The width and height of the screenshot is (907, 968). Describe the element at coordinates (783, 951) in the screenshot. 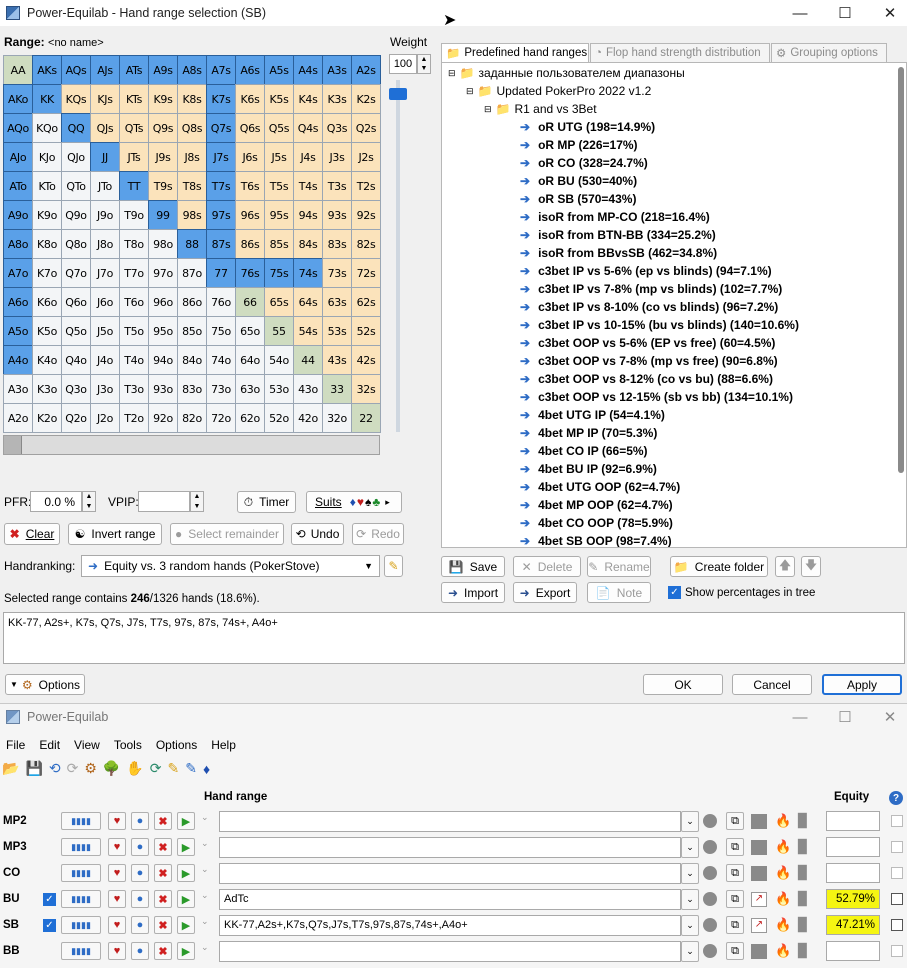

I see `fire-icon: 🔥` at that location.